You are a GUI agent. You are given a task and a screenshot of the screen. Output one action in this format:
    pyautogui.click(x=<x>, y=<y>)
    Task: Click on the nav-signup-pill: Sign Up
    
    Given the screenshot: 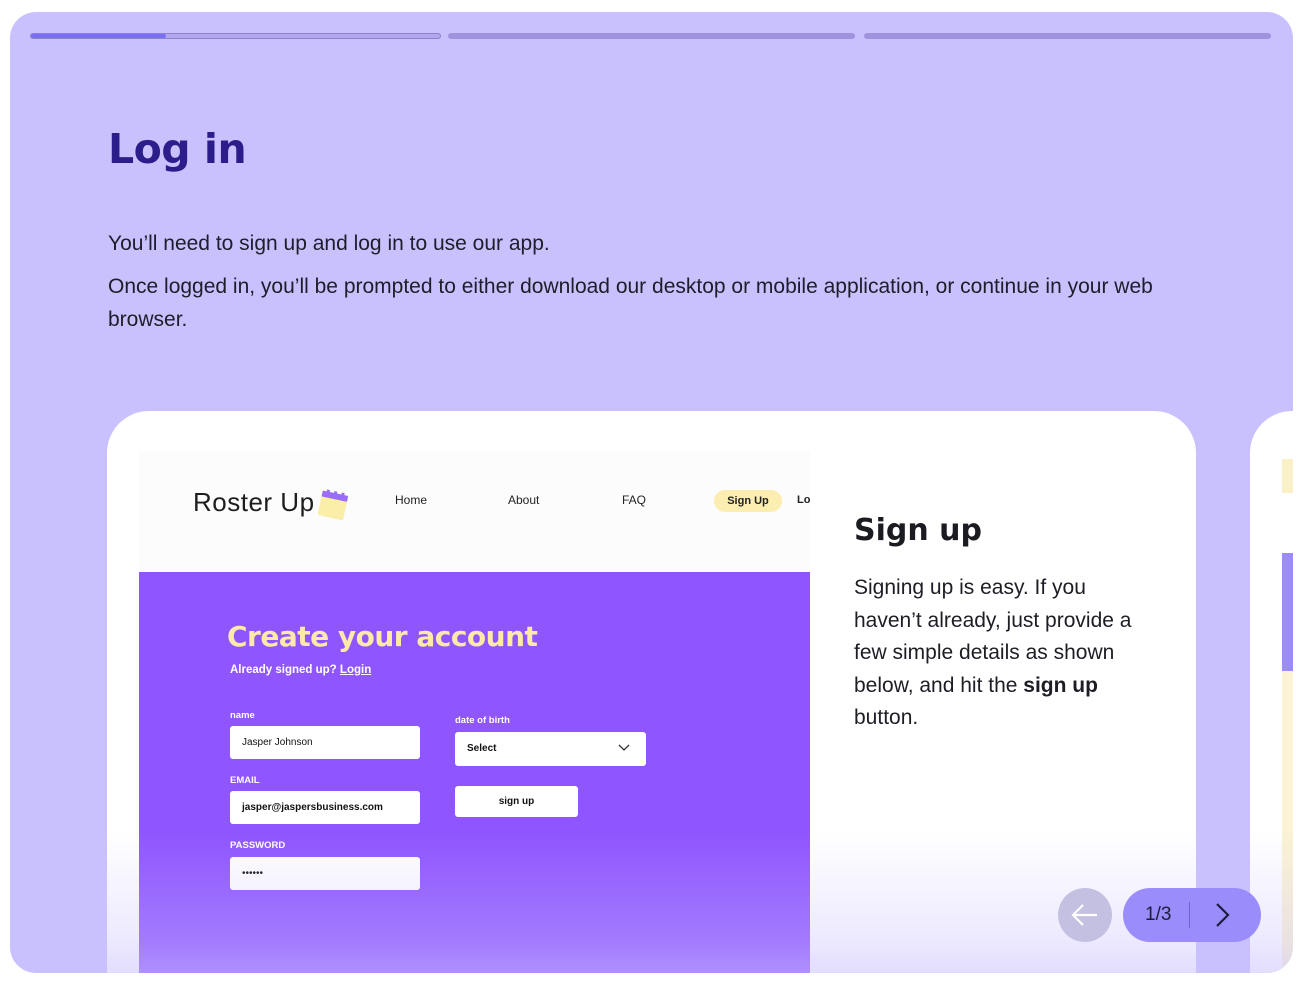 What is the action you would take?
    pyautogui.click(x=748, y=501)
    